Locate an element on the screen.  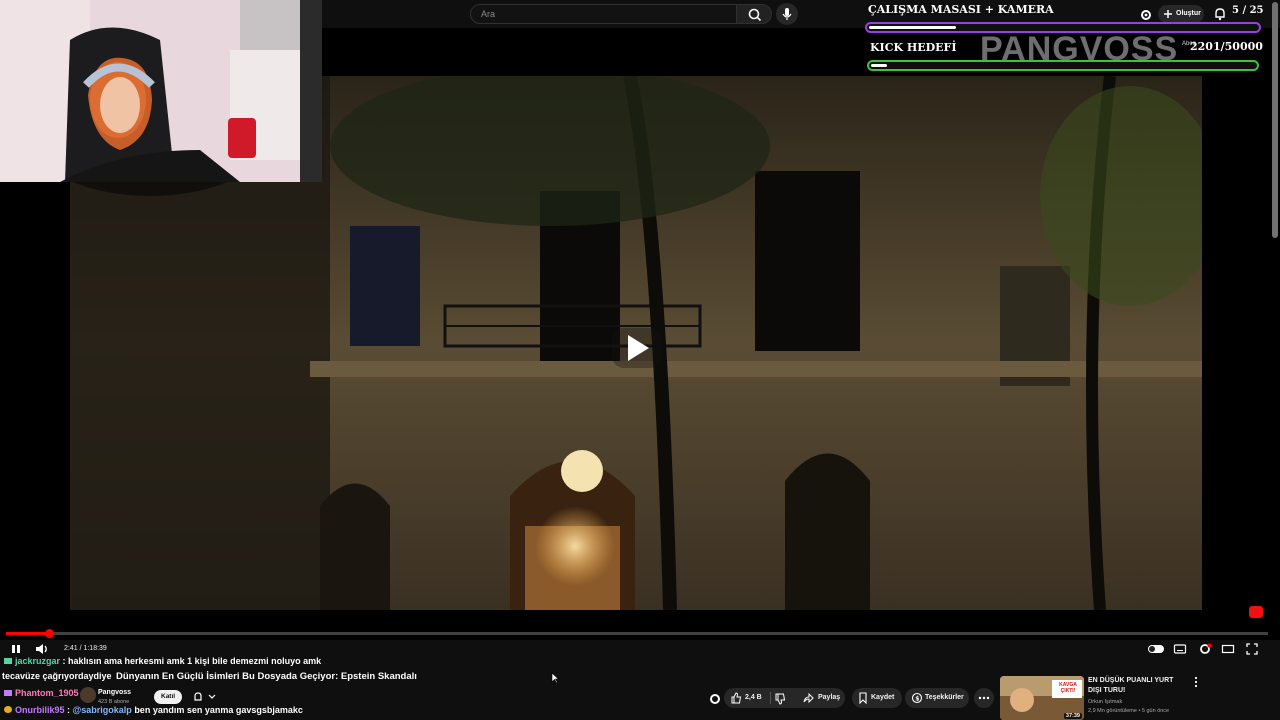
join-label: Katıl is located at coordinates (168, 696).